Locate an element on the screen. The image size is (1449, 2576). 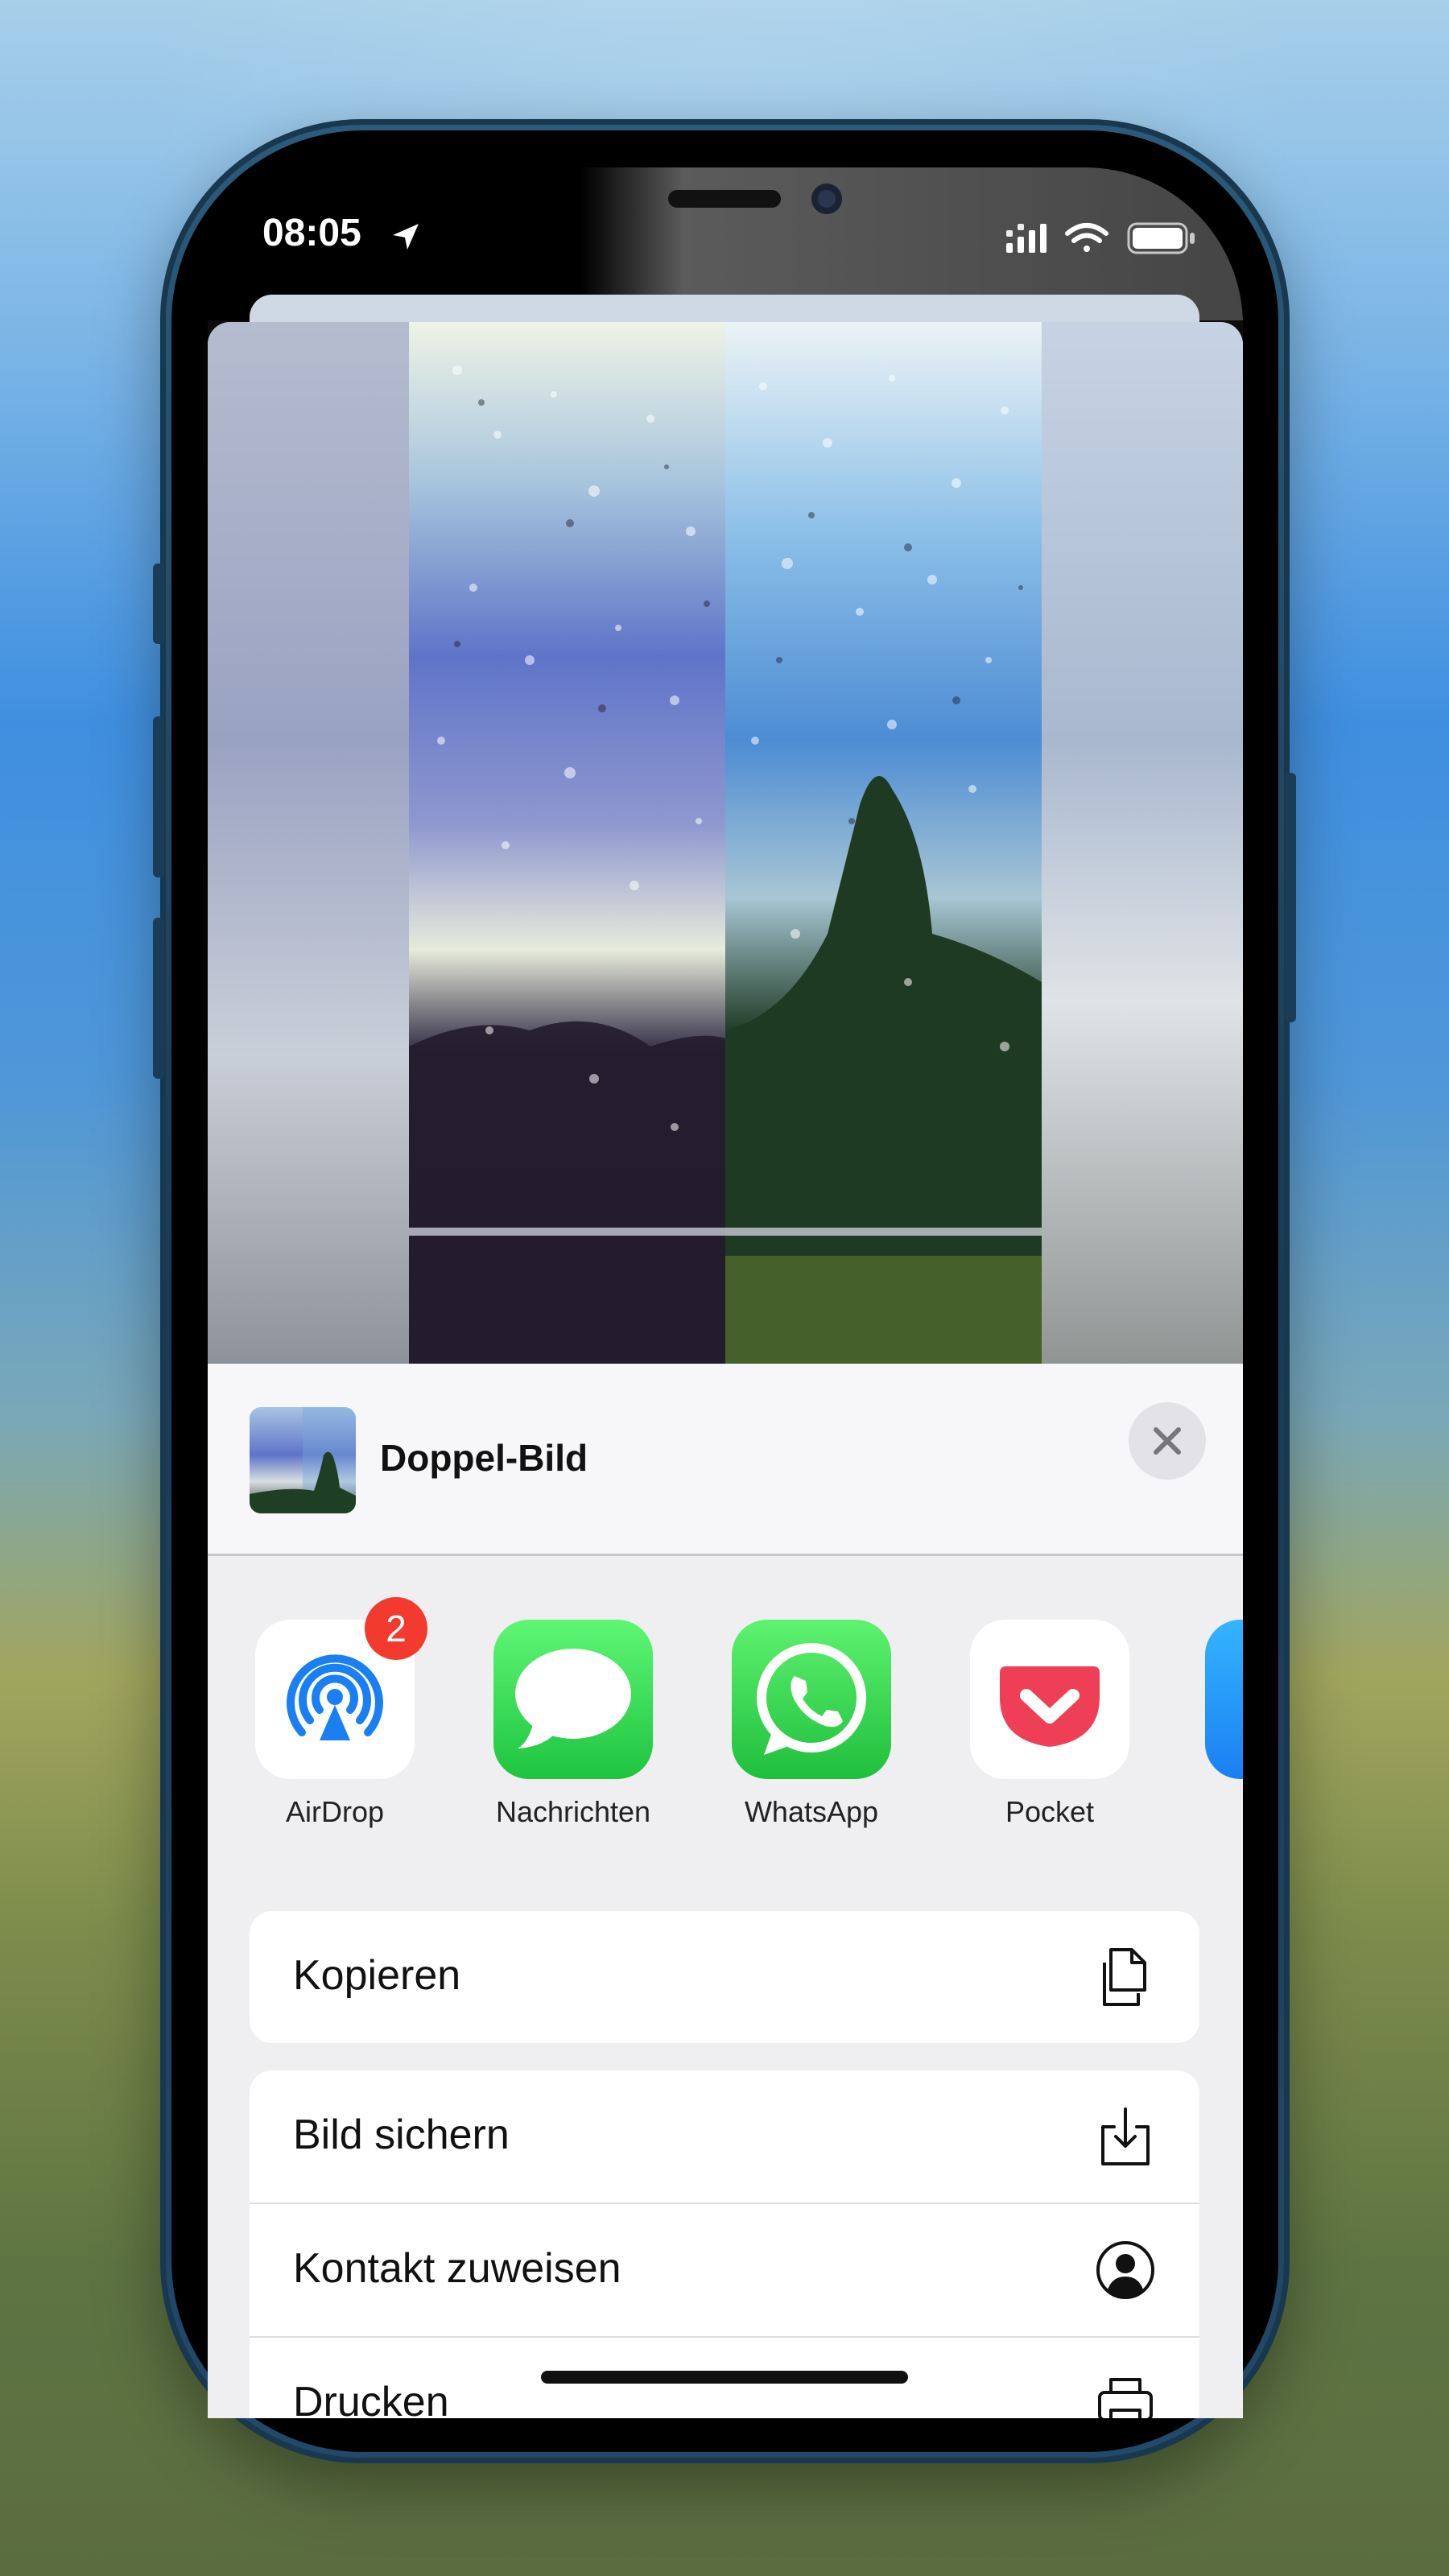
app-messages: Nachrichten is located at coordinates (573, 1724).